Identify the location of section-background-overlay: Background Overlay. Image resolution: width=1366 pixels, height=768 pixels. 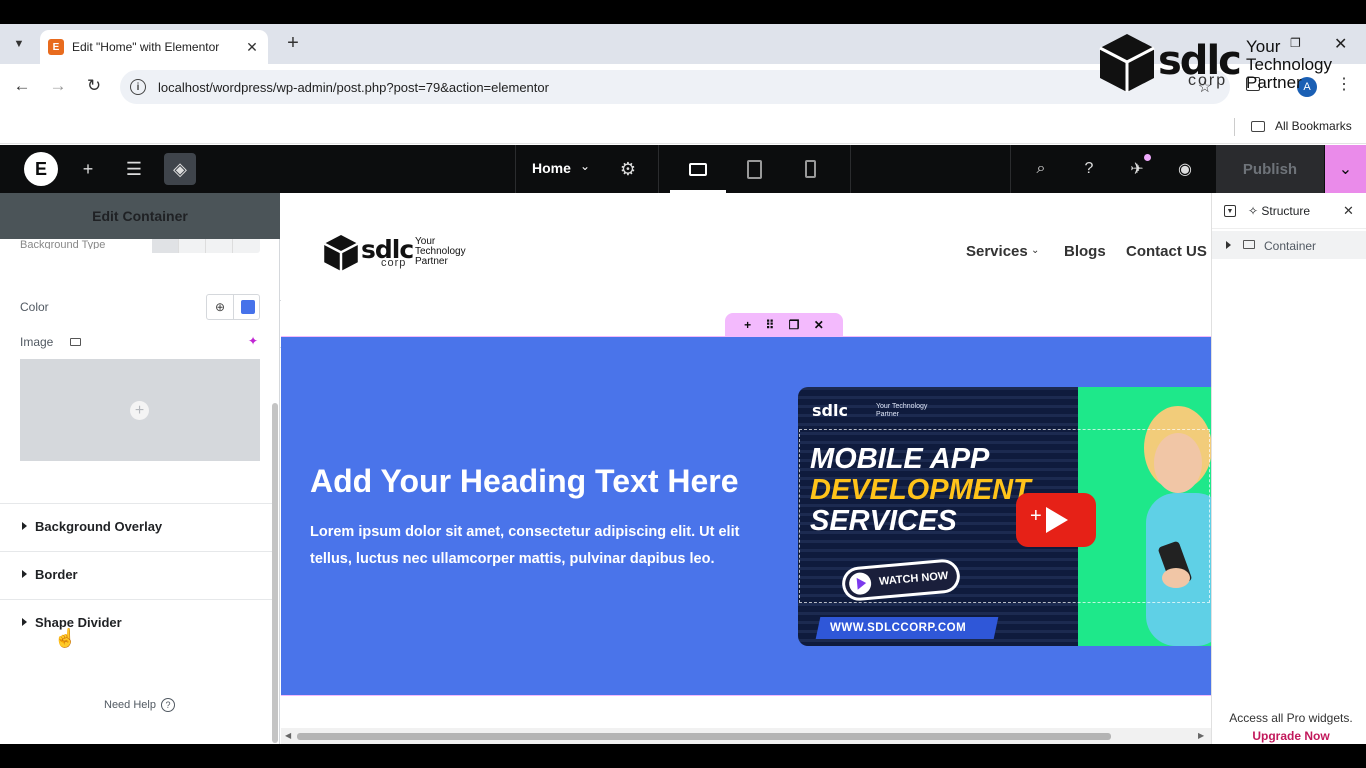
(92, 526).